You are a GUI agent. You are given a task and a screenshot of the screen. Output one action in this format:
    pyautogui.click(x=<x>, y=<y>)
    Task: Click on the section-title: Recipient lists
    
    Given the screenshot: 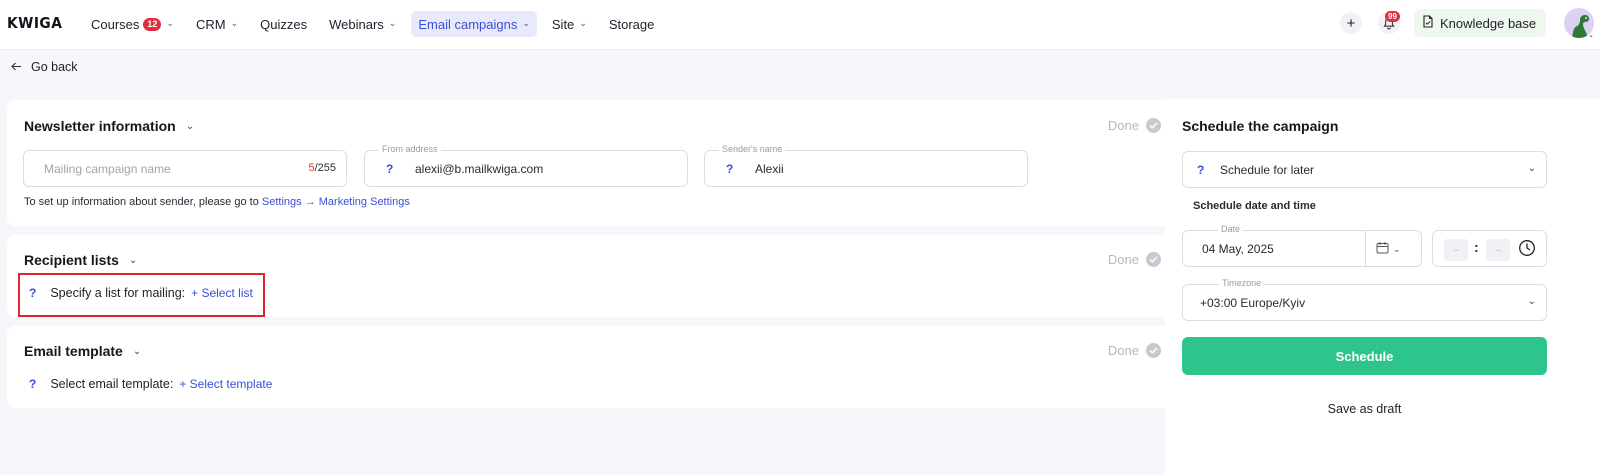 What is the action you would take?
    pyautogui.click(x=71, y=260)
    